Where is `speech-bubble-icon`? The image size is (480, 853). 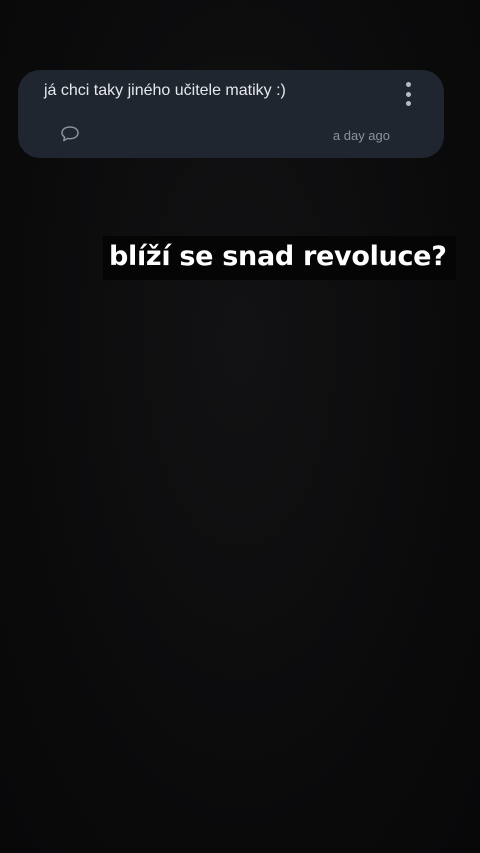
speech-bubble-icon is located at coordinates (70, 134).